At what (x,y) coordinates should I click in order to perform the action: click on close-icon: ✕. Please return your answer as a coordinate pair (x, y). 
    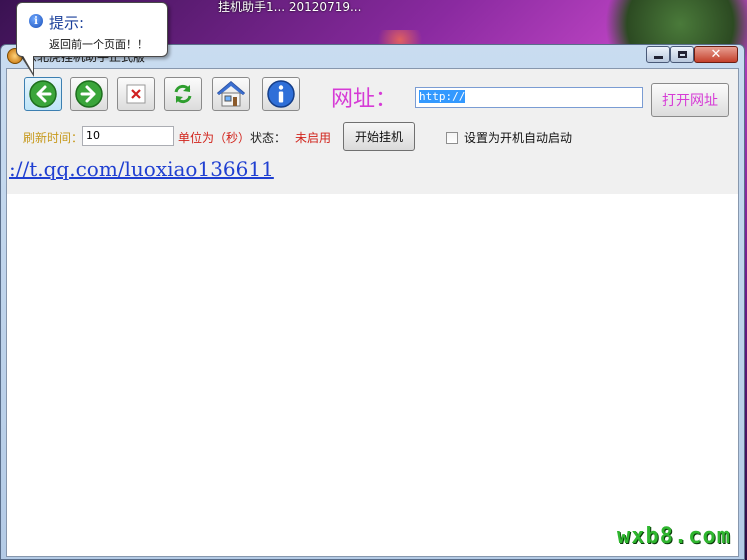
    Looking at the image, I should click on (716, 54).